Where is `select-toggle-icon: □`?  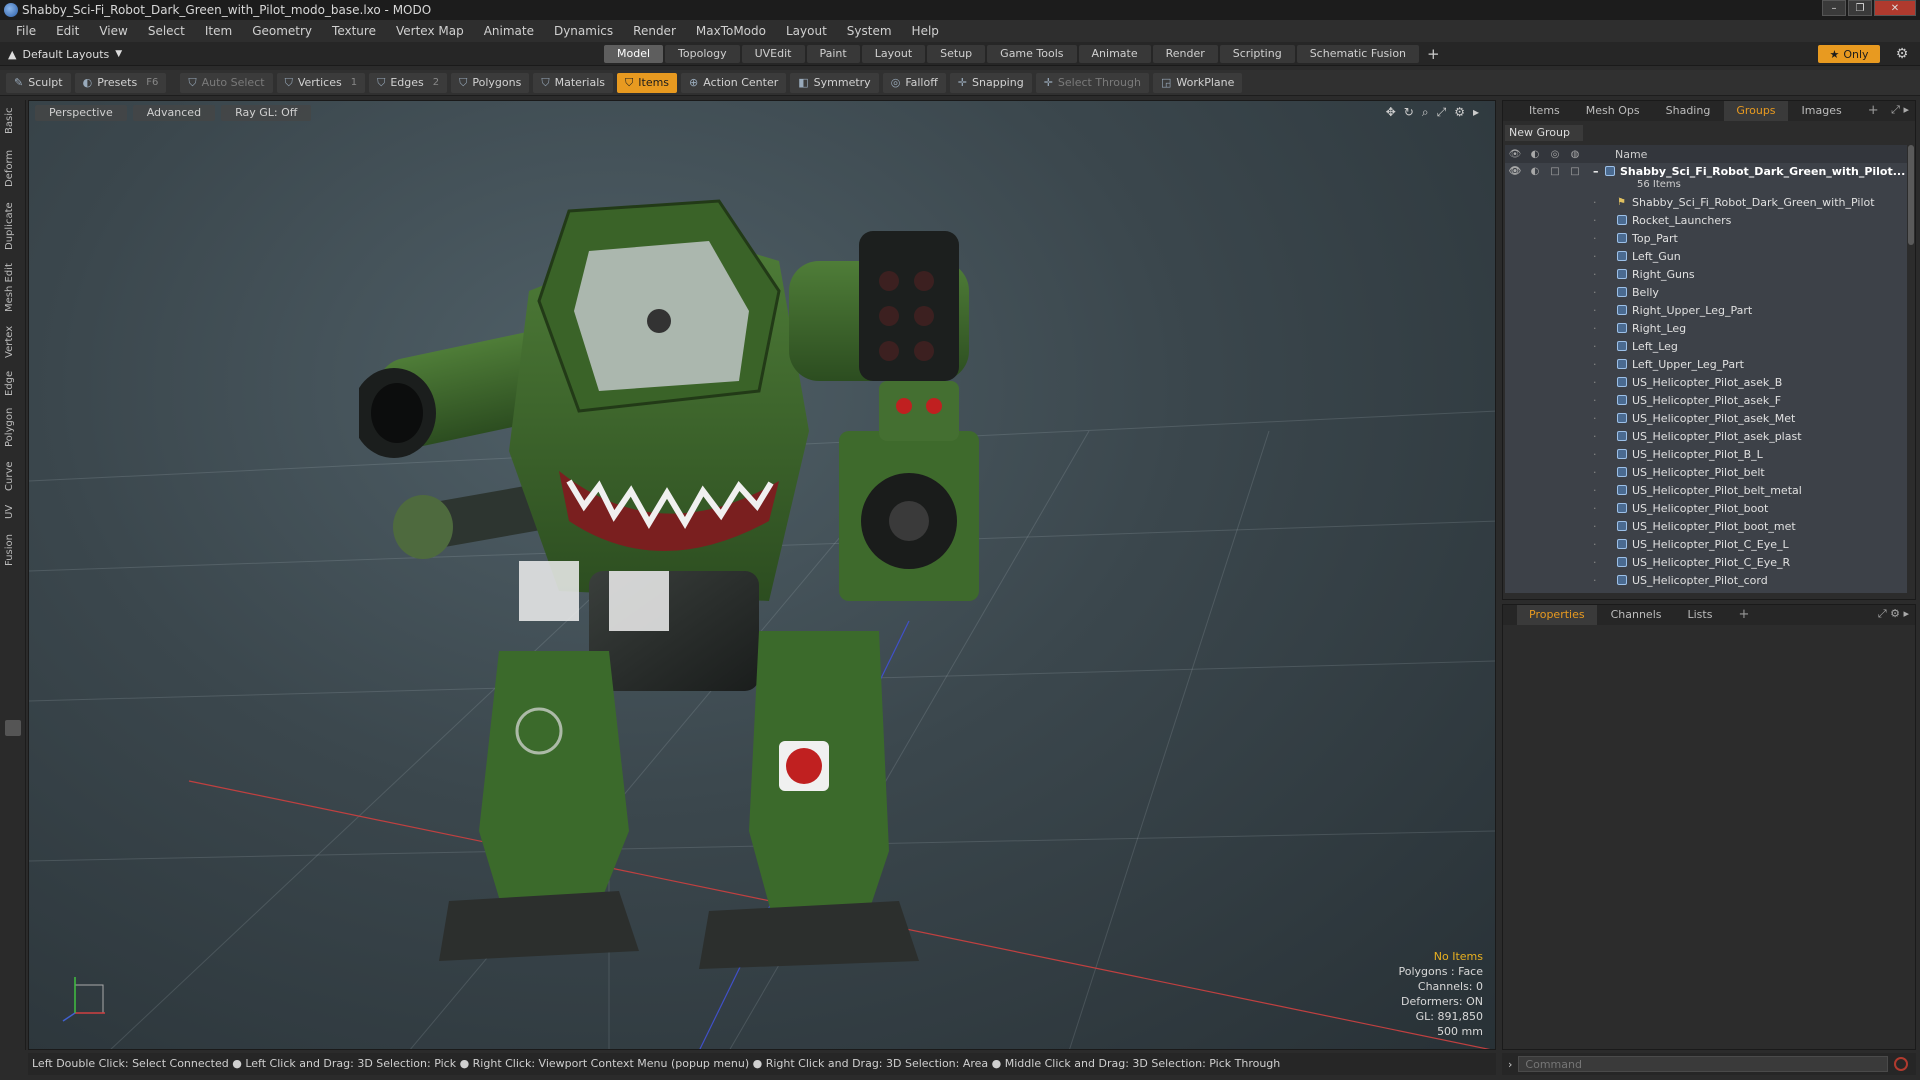 select-toggle-icon: □ is located at coordinates (1575, 171).